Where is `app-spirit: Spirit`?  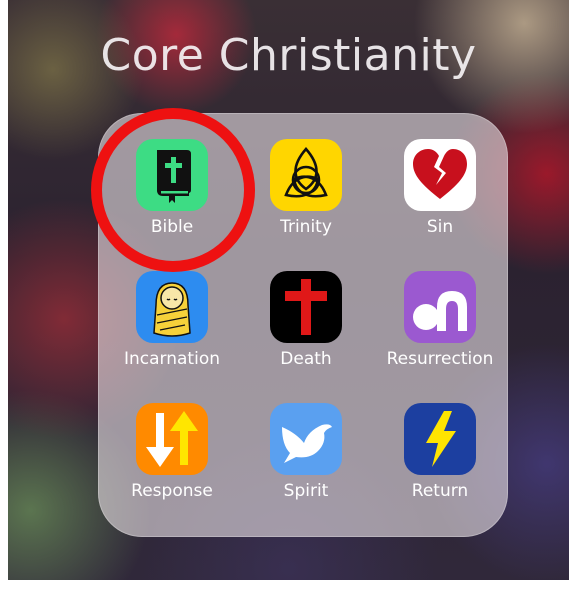 app-spirit: Spirit is located at coordinates (304, 454).